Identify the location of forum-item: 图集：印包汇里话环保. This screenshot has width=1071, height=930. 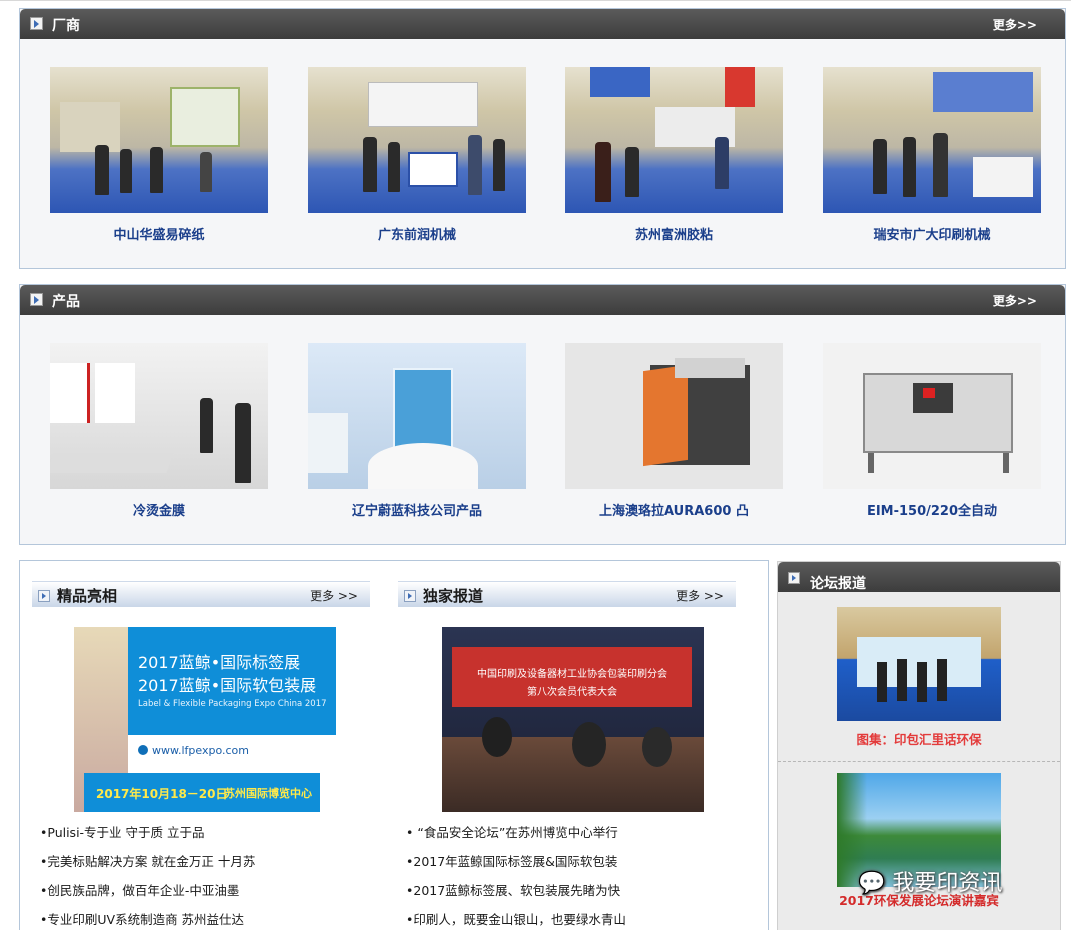
(919, 677).